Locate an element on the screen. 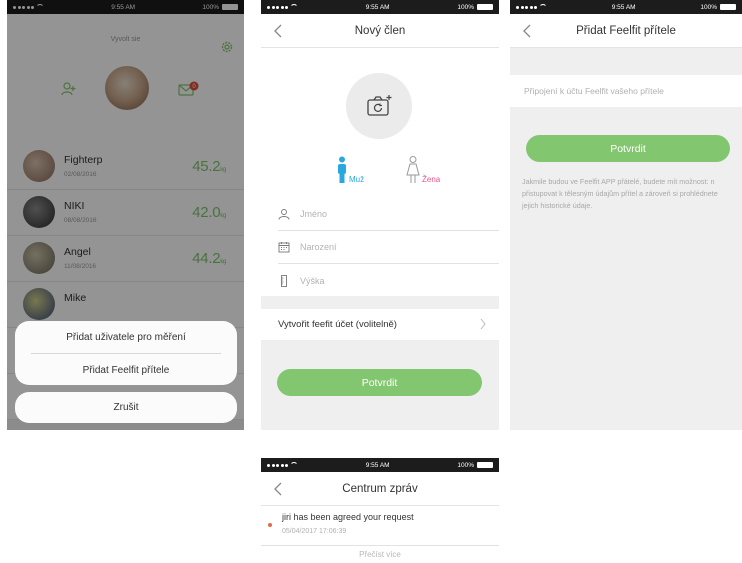 The width and height of the screenshot is (742, 563). page-title: Přidat Feelfit přítele is located at coordinates (626, 30).